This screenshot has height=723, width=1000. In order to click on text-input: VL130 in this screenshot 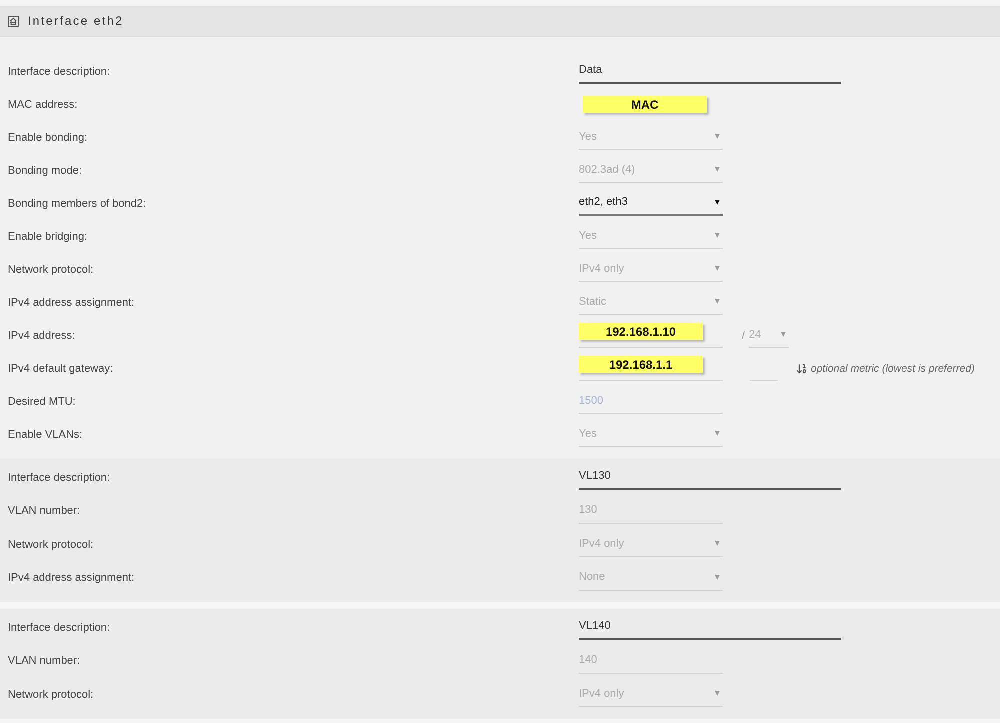, I will do `click(710, 477)`.